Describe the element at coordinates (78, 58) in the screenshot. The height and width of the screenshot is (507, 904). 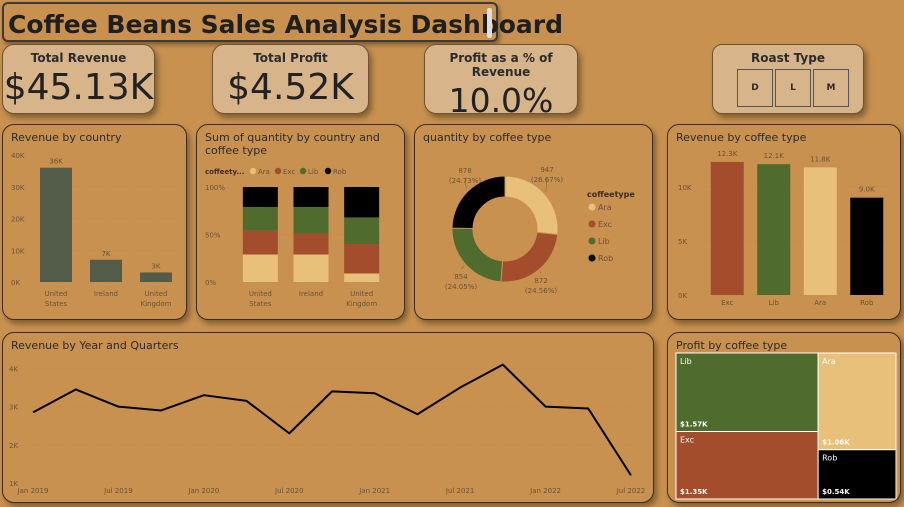
I see `kpi-label: Total Revenue` at that location.